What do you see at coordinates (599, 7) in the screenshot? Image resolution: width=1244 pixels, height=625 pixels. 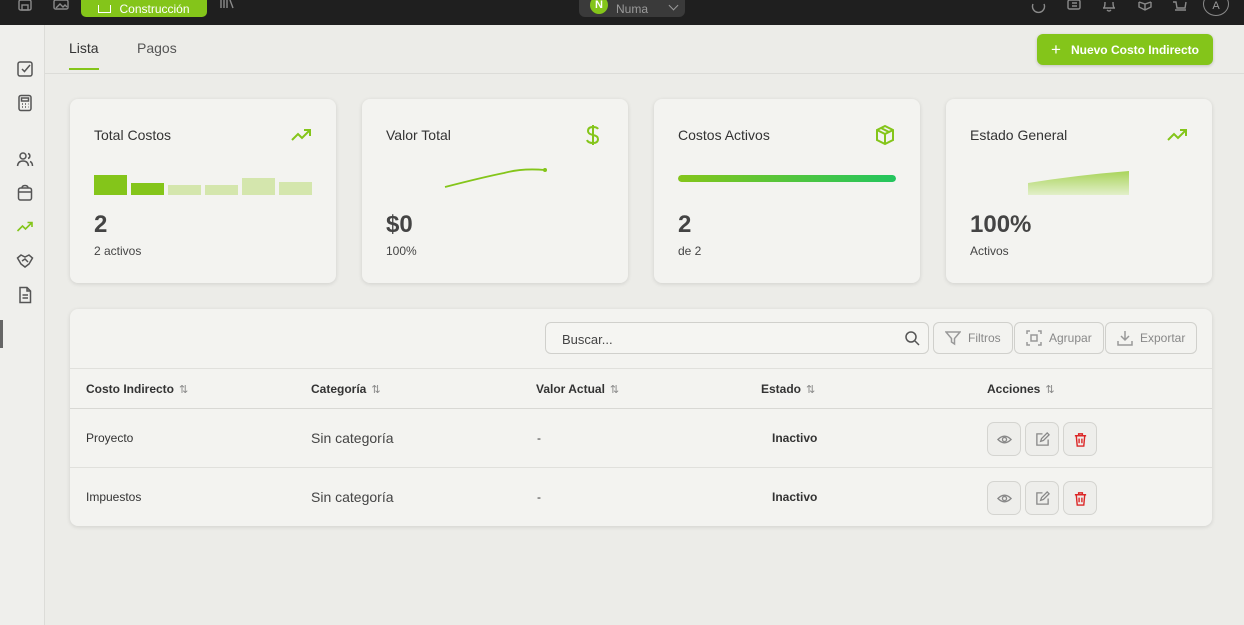 I see `org-avatar: N` at bounding box center [599, 7].